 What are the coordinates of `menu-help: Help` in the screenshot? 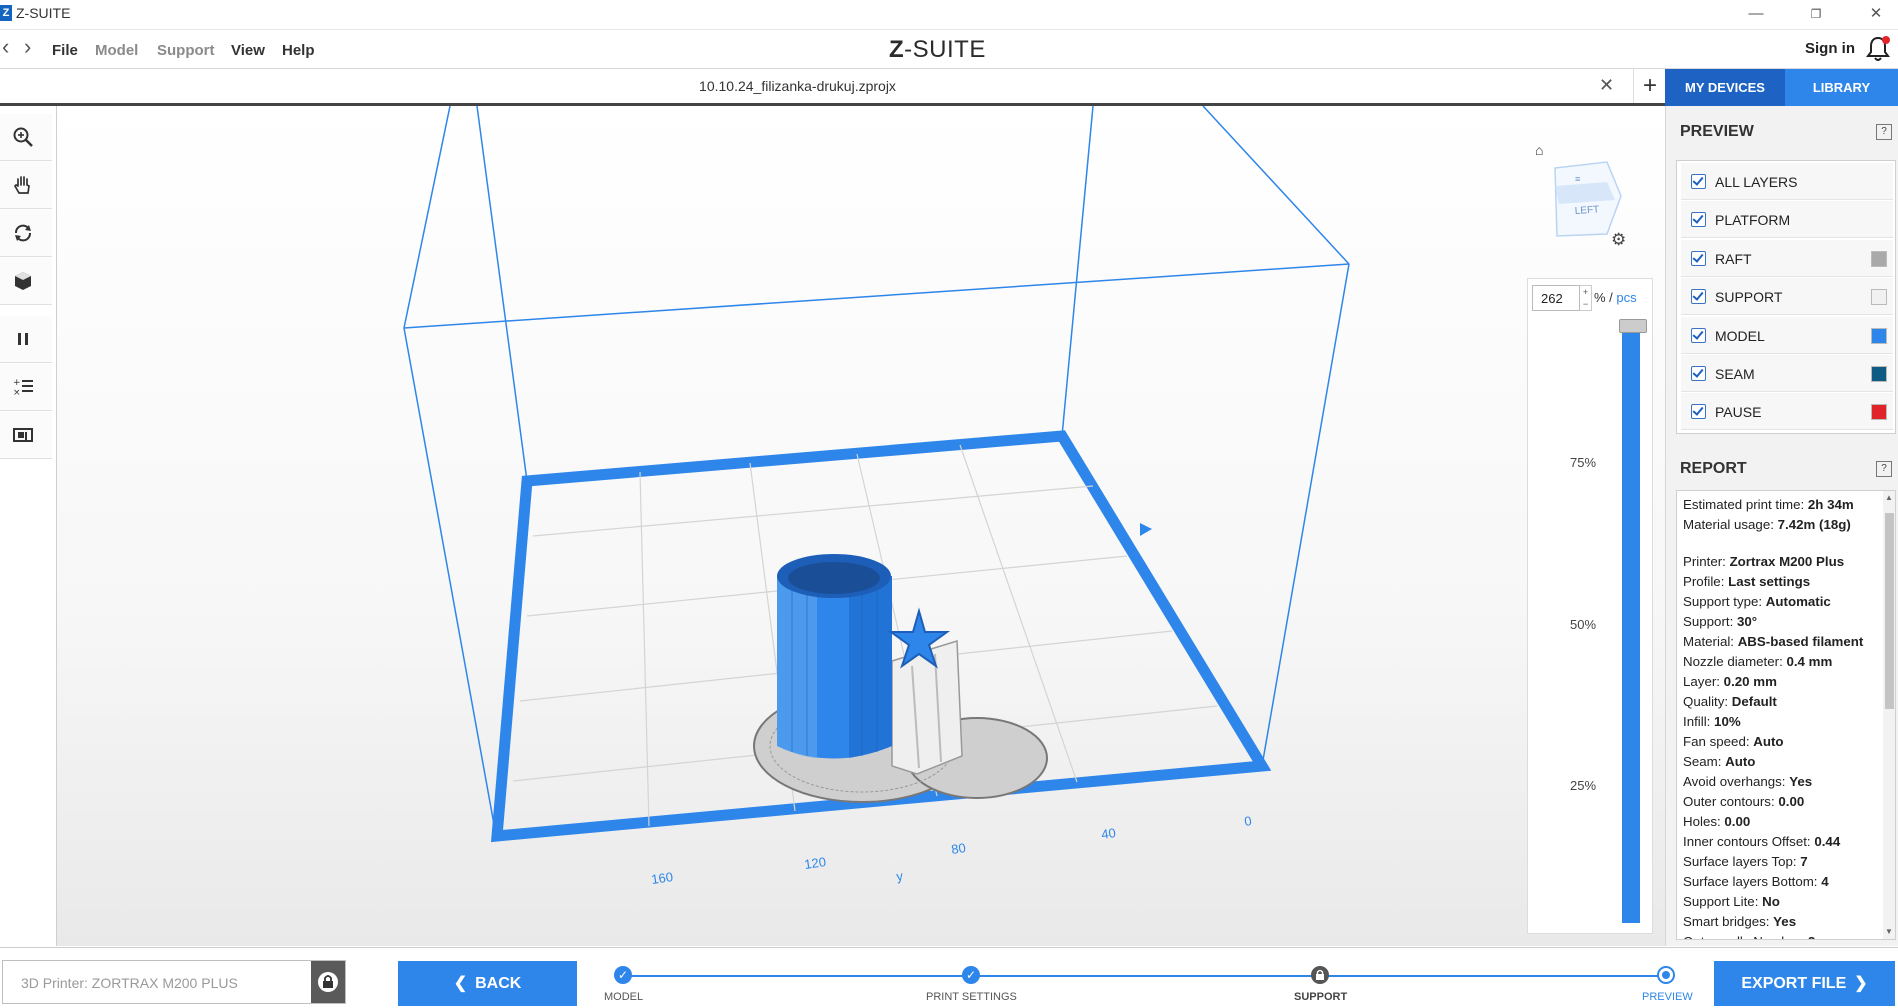 It's located at (298, 50).